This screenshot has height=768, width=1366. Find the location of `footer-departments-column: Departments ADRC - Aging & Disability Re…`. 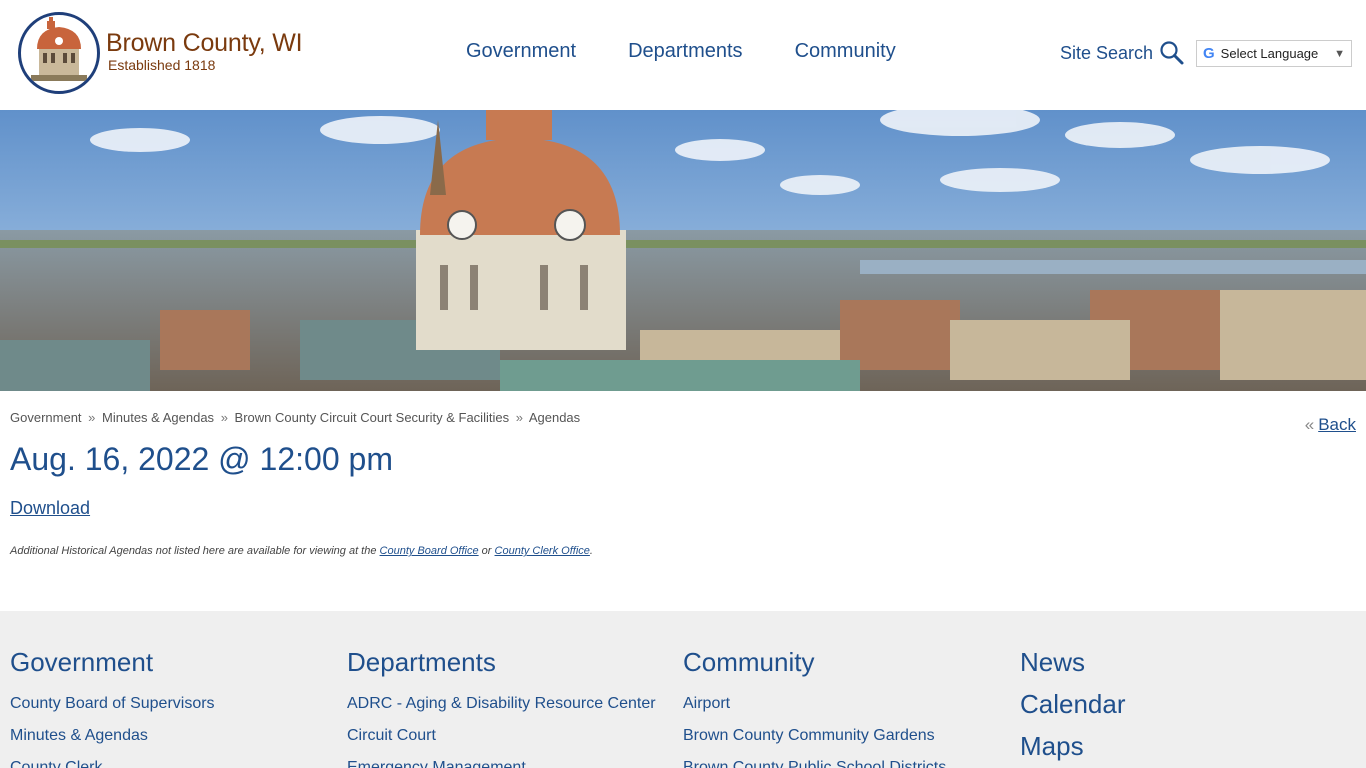

footer-departments-column: Departments ADRC - Aging & Disability Re… is located at coordinates (501, 707).